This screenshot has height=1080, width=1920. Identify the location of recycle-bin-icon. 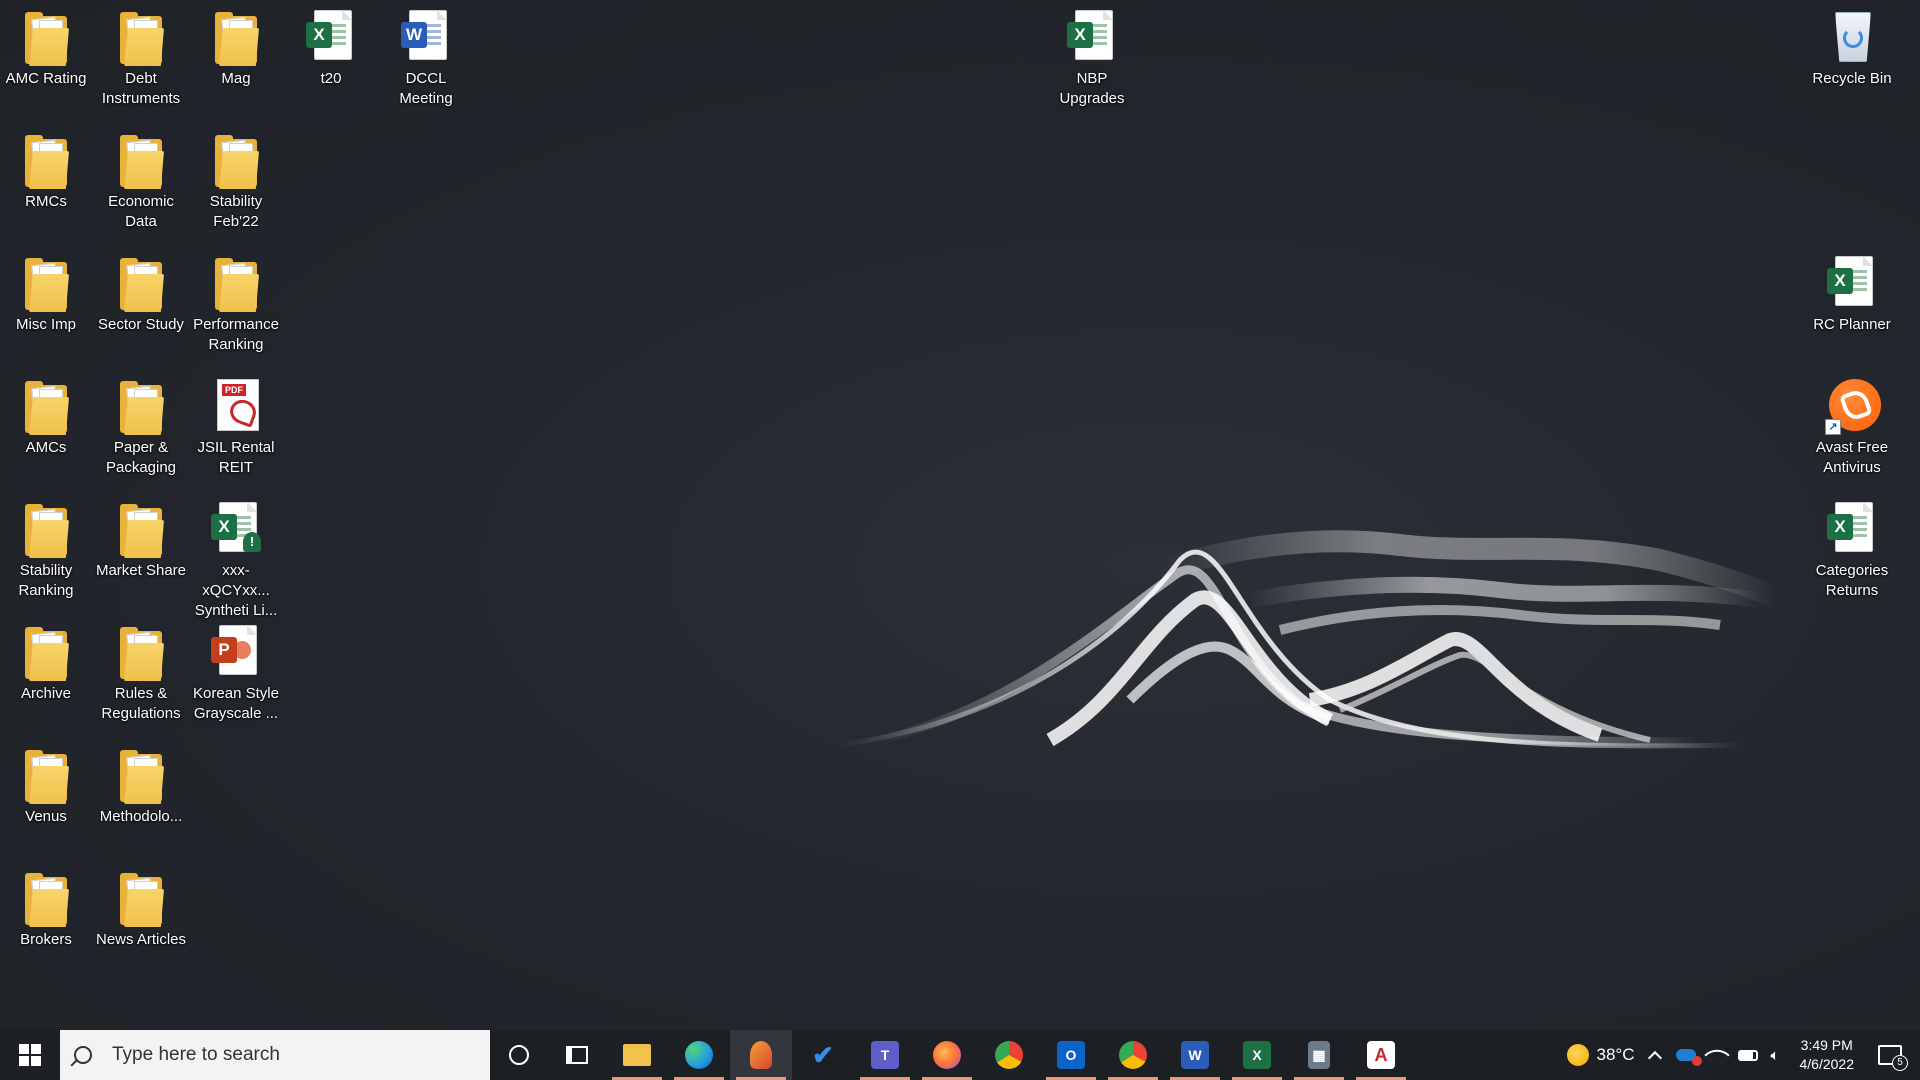
(1852, 37).